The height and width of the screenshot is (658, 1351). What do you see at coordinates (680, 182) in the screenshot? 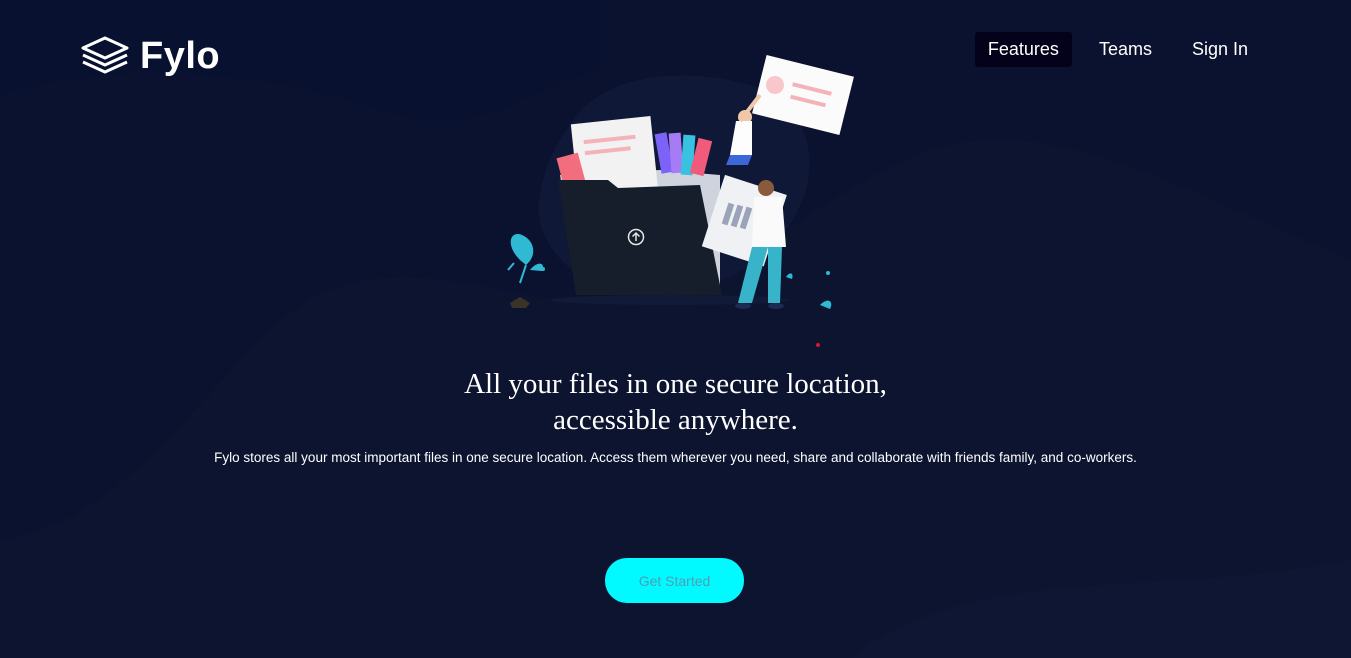
I see `hero-illustration` at bounding box center [680, 182].